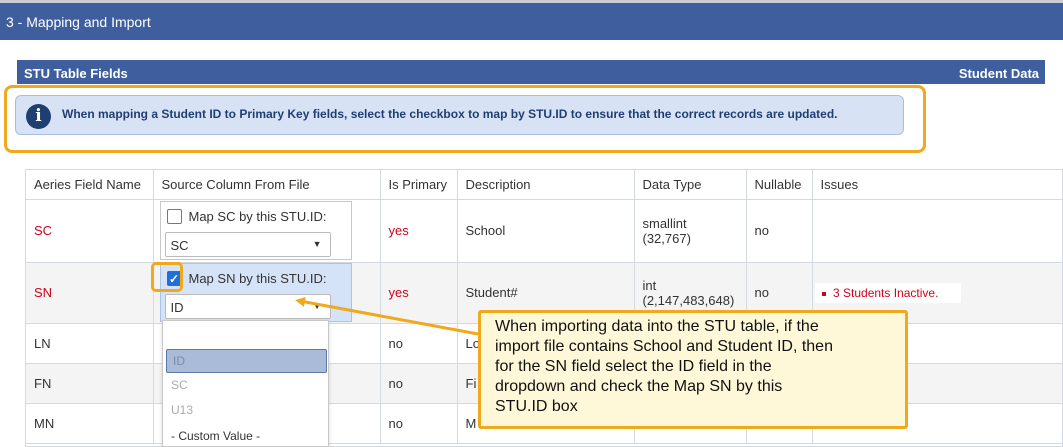  I want to click on panel-title: STU Table Fields, so click(76, 73).